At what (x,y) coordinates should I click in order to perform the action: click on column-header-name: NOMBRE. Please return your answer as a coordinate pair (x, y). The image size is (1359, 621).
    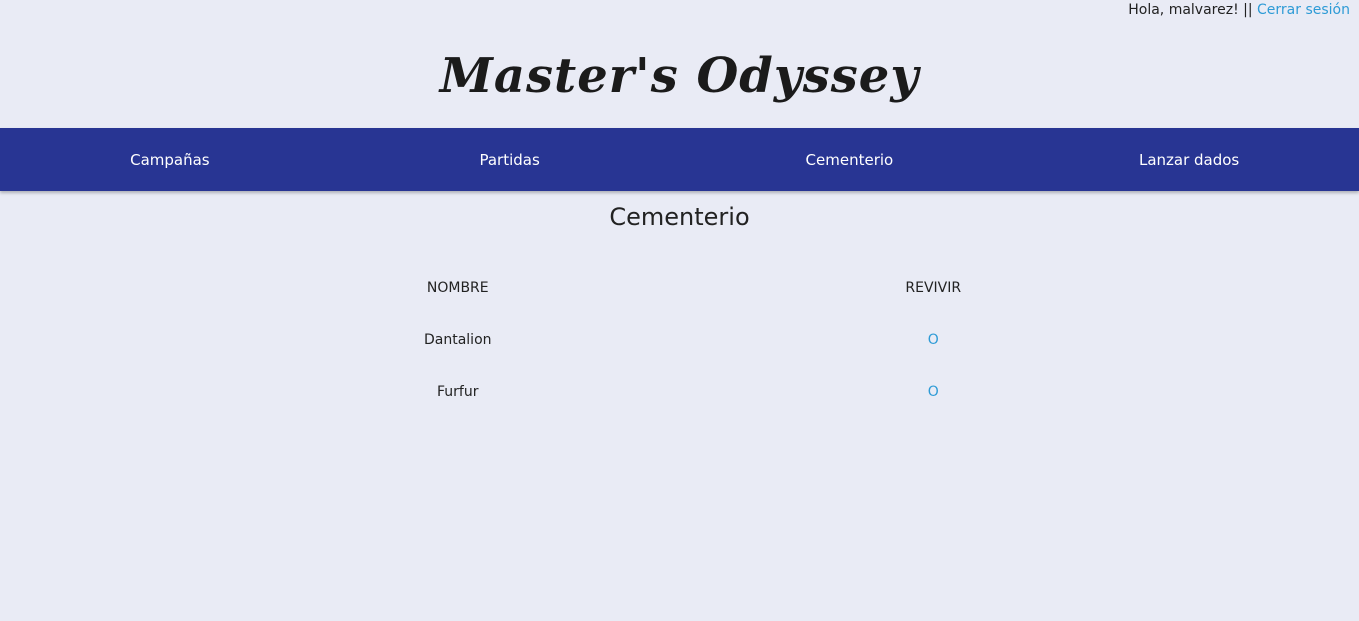
    Looking at the image, I should click on (457, 288).